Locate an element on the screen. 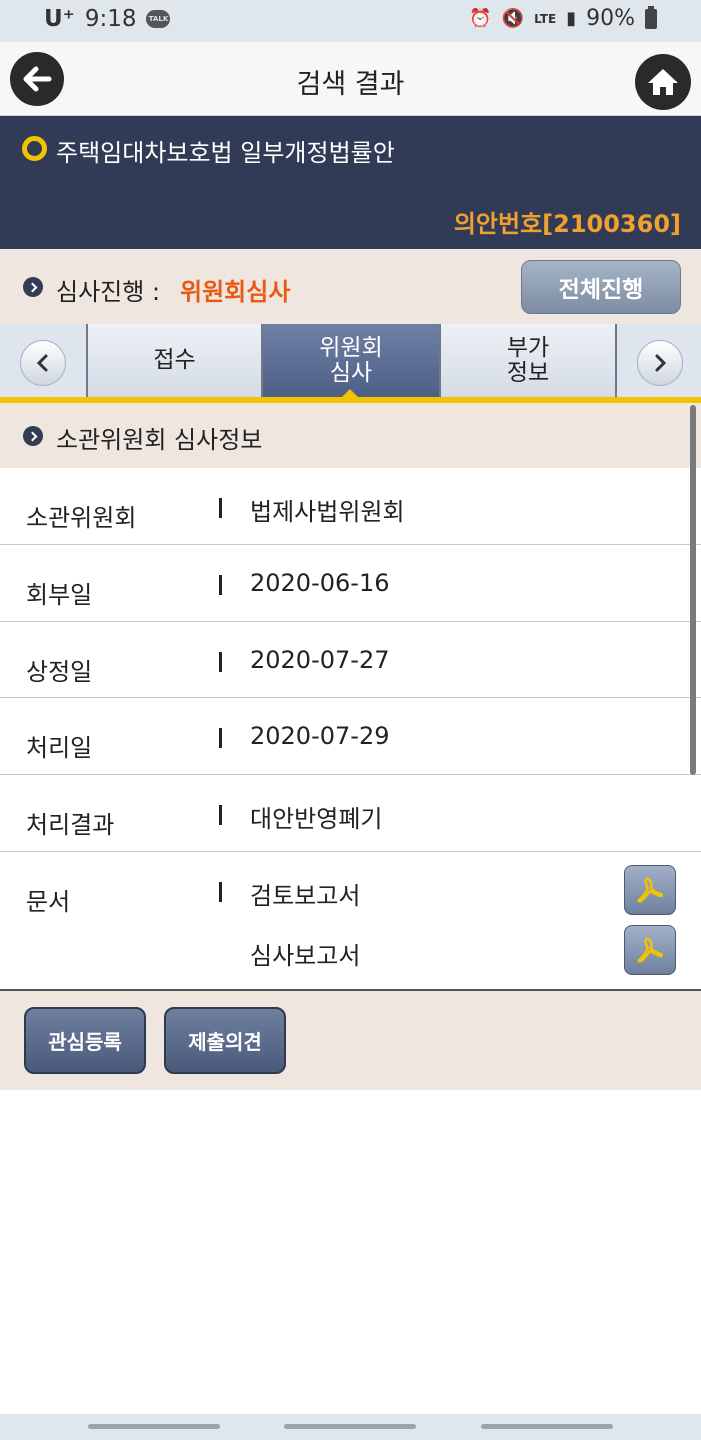  tab-additional-label: 부가 정보 is located at coordinates (528, 360).